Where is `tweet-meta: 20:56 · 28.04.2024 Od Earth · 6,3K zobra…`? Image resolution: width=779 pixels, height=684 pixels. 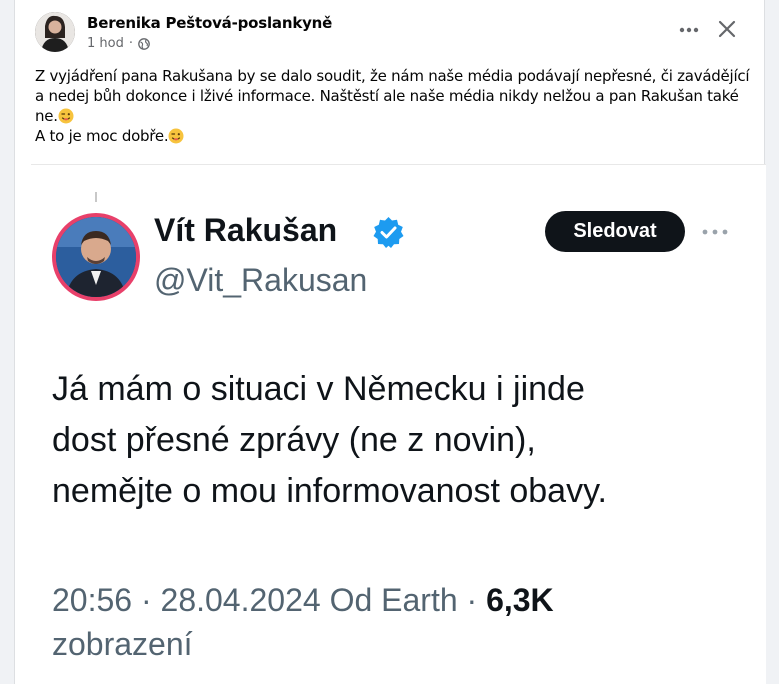 tweet-meta: 20:56 · 28.04.2024 Od Earth · 6,3K zobra… is located at coordinates (402, 622).